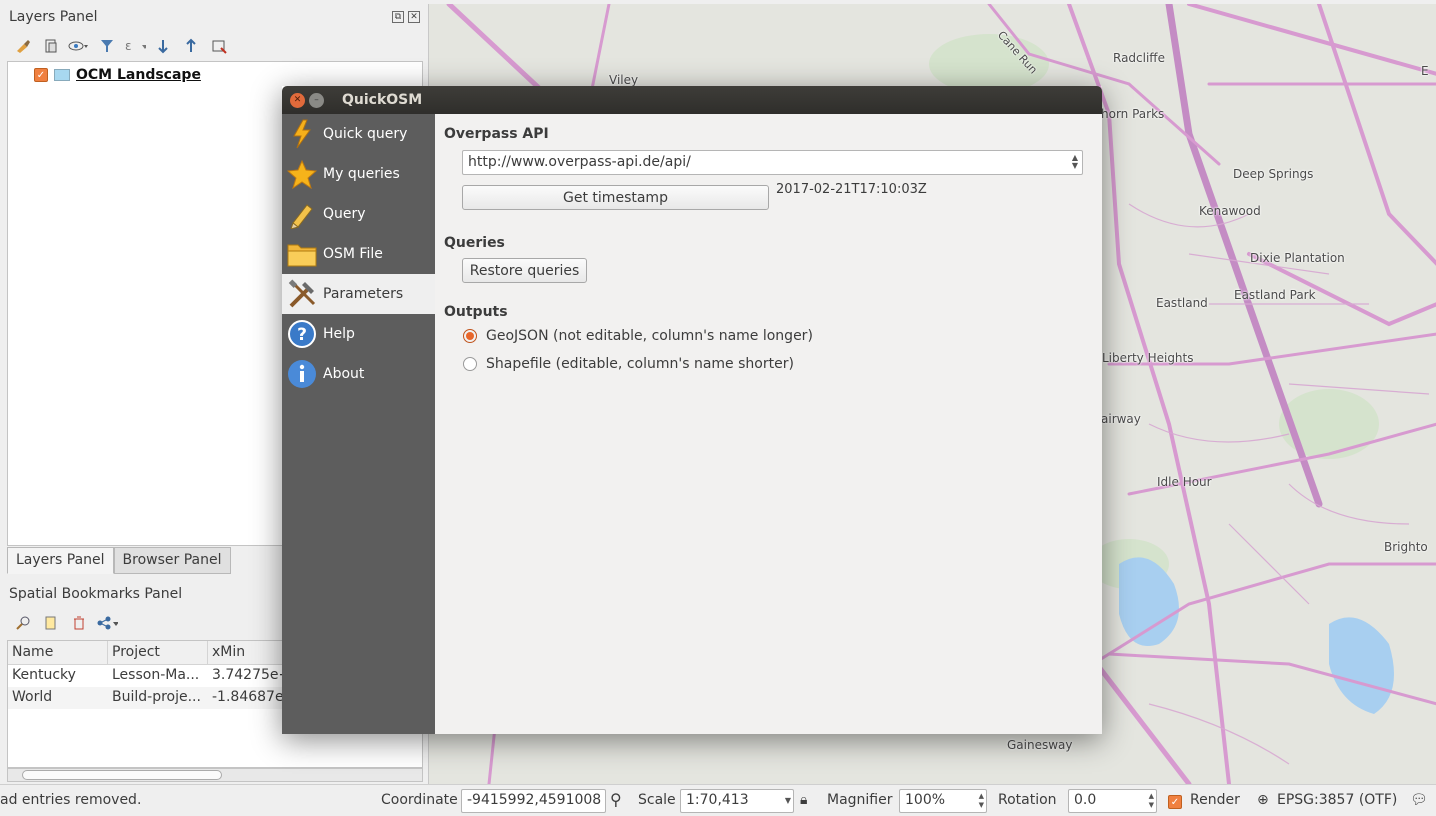 The height and width of the screenshot is (816, 1436). What do you see at coordinates (71, 800) in the screenshot?
I see `status-message: ad entries removed.` at bounding box center [71, 800].